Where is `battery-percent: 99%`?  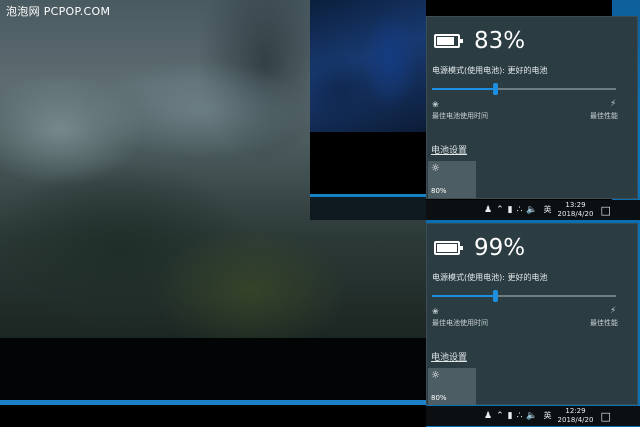
battery-percent: 99% is located at coordinates (500, 248).